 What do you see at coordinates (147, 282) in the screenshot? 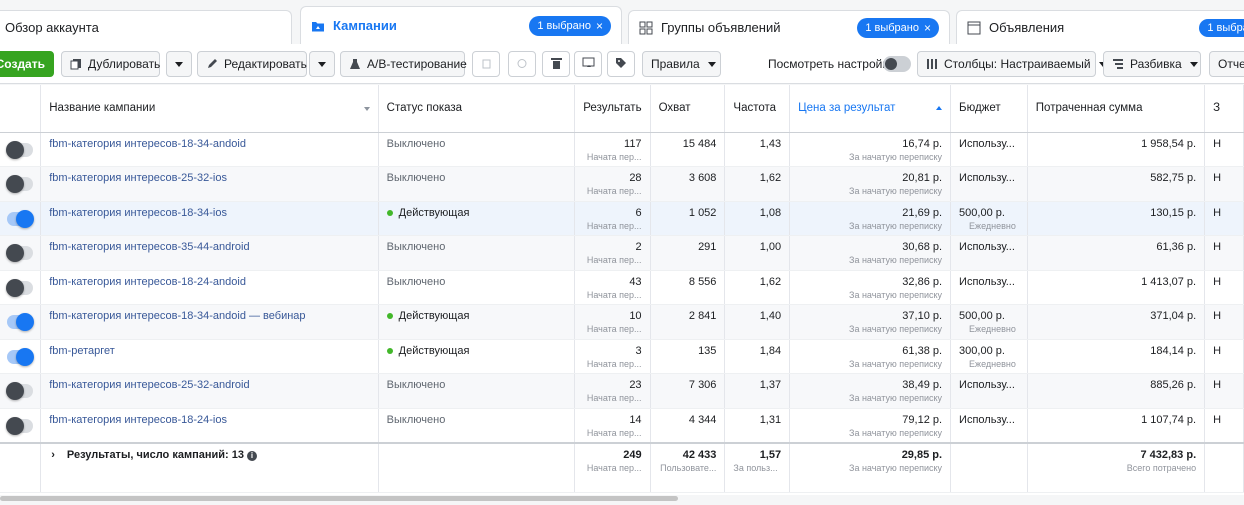
I see `campaign-name-link: fbm-категория интересов-18-24-andoid` at bounding box center [147, 282].